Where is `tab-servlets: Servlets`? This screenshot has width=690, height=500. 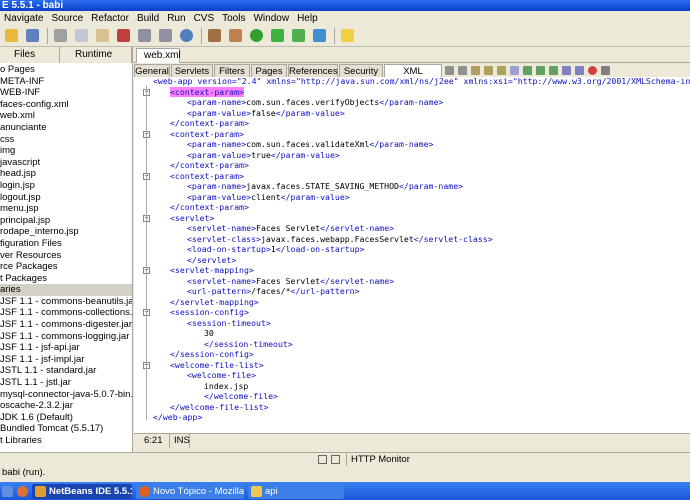 tab-servlets: Servlets is located at coordinates (192, 70).